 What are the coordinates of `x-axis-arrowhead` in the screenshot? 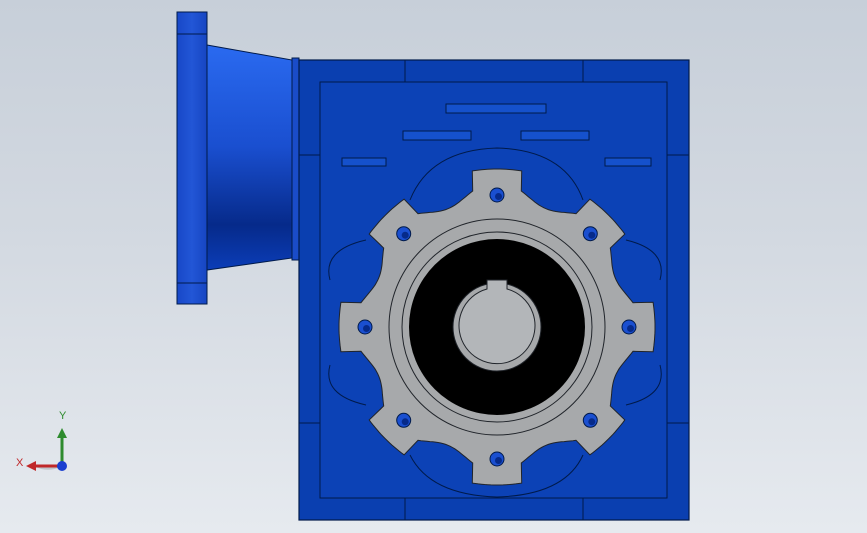 It's located at (31, 466).